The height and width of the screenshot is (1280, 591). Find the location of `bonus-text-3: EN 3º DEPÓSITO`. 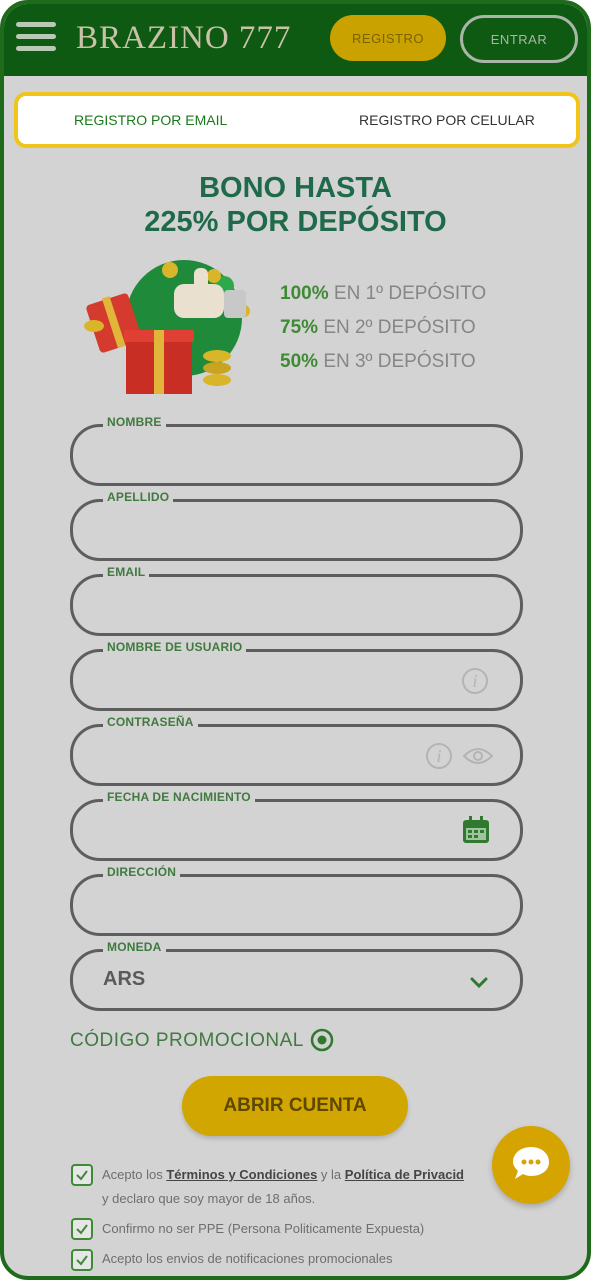

bonus-text-3: EN 3º DEPÓSITO is located at coordinates (399, 361).